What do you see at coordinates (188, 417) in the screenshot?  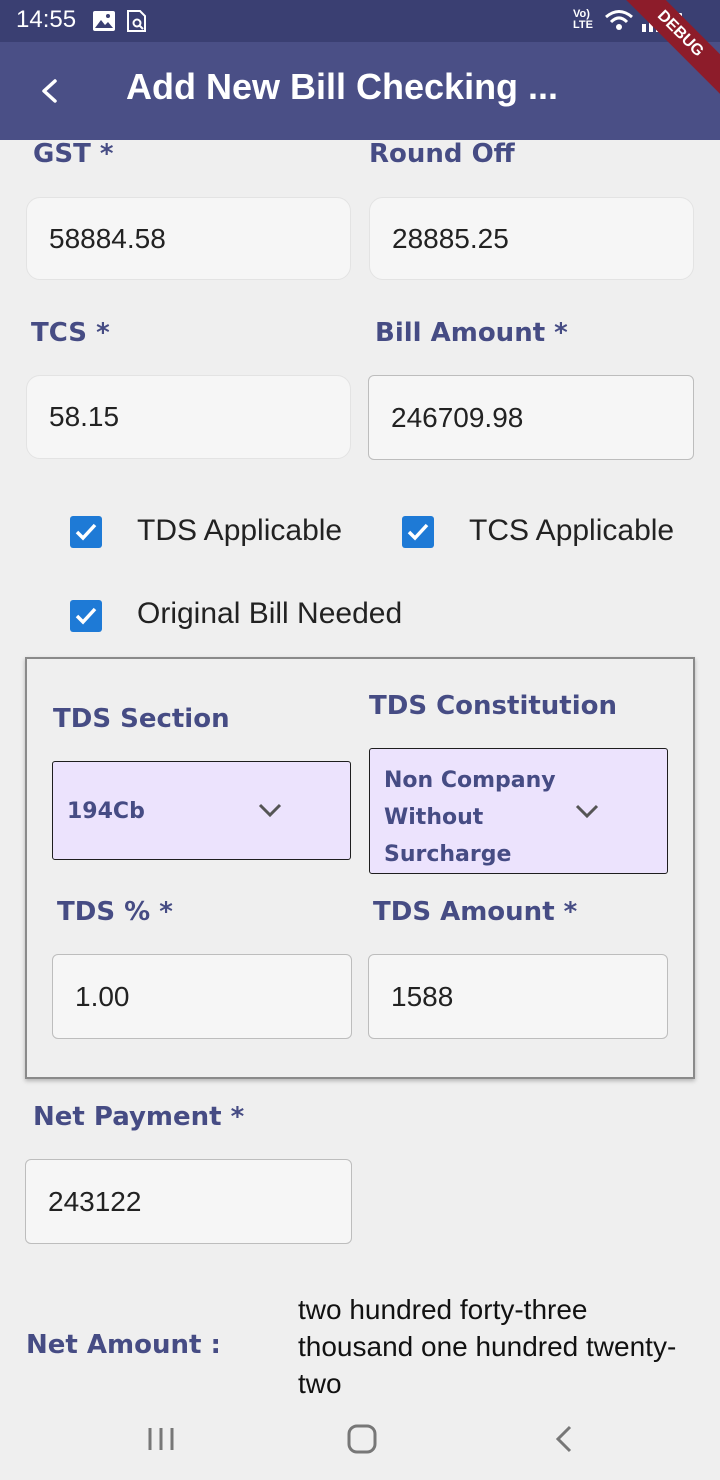 I see `tcs-field: 58.15` at bounding box center [188, 417].